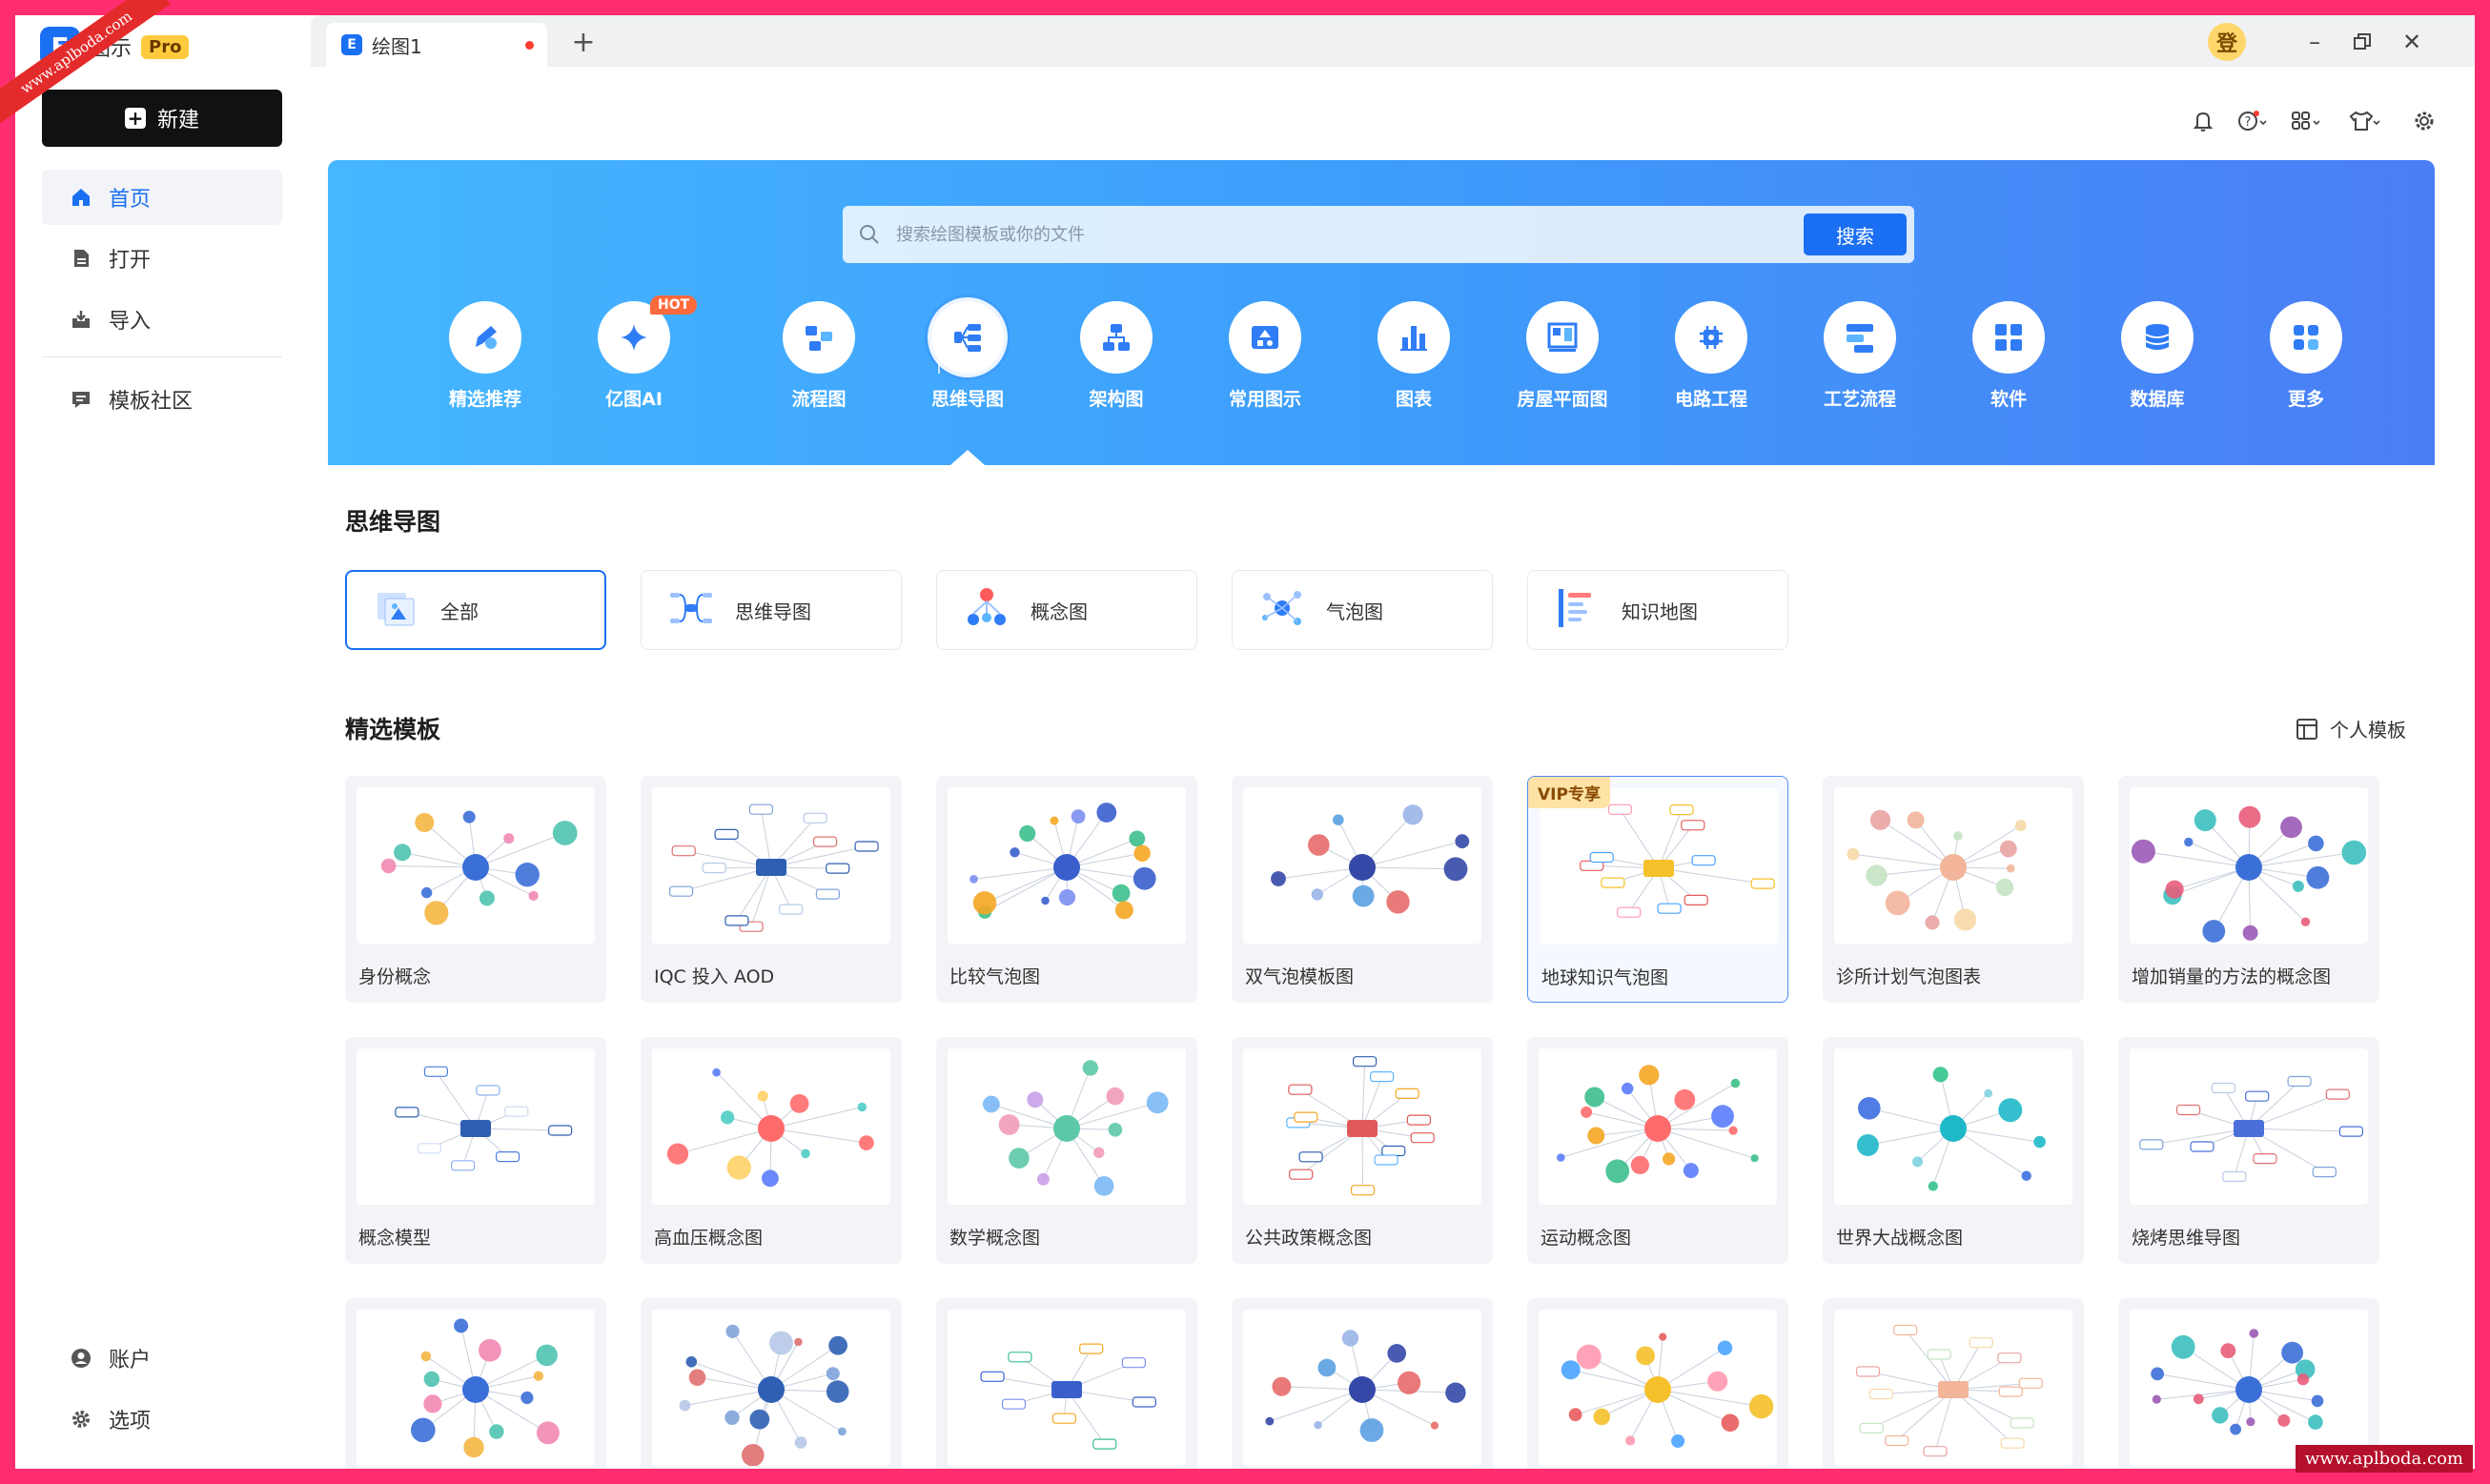 The height and width of the screenshot is (1484, 2490). I want to click on template-name: 数学概念图, so click(995, 1239).